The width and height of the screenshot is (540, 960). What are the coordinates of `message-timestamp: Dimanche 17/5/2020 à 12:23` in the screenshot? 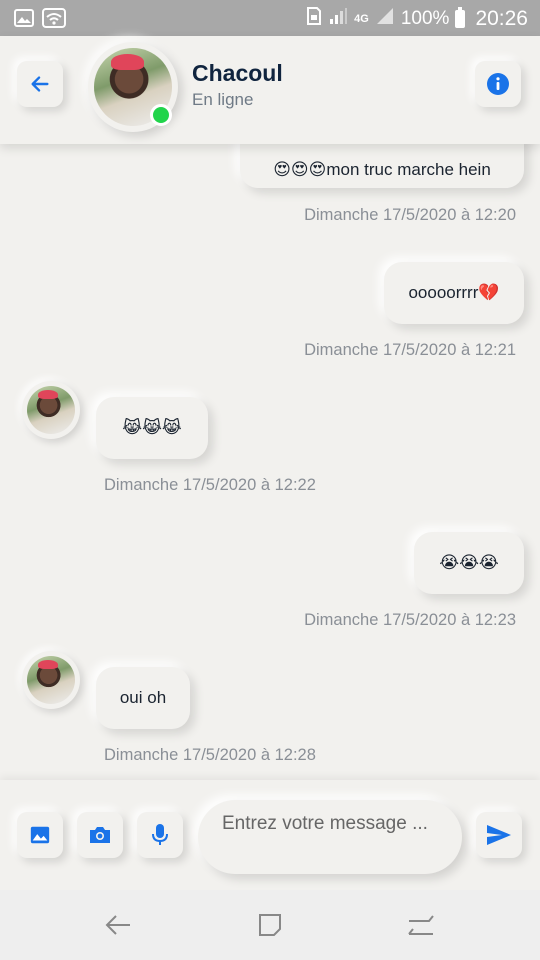 It's located at (410, 620).